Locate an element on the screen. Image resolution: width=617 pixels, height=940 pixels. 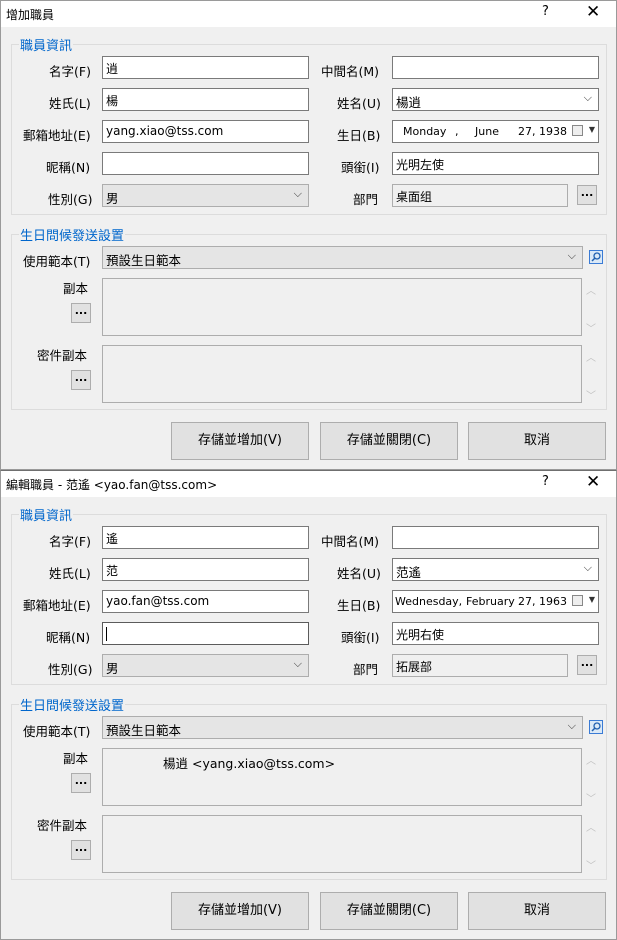
title-bar: 編輯職員 - 范遙 <yao.fan@tss.com> ? ✕ is located at coordinates (308, 484).